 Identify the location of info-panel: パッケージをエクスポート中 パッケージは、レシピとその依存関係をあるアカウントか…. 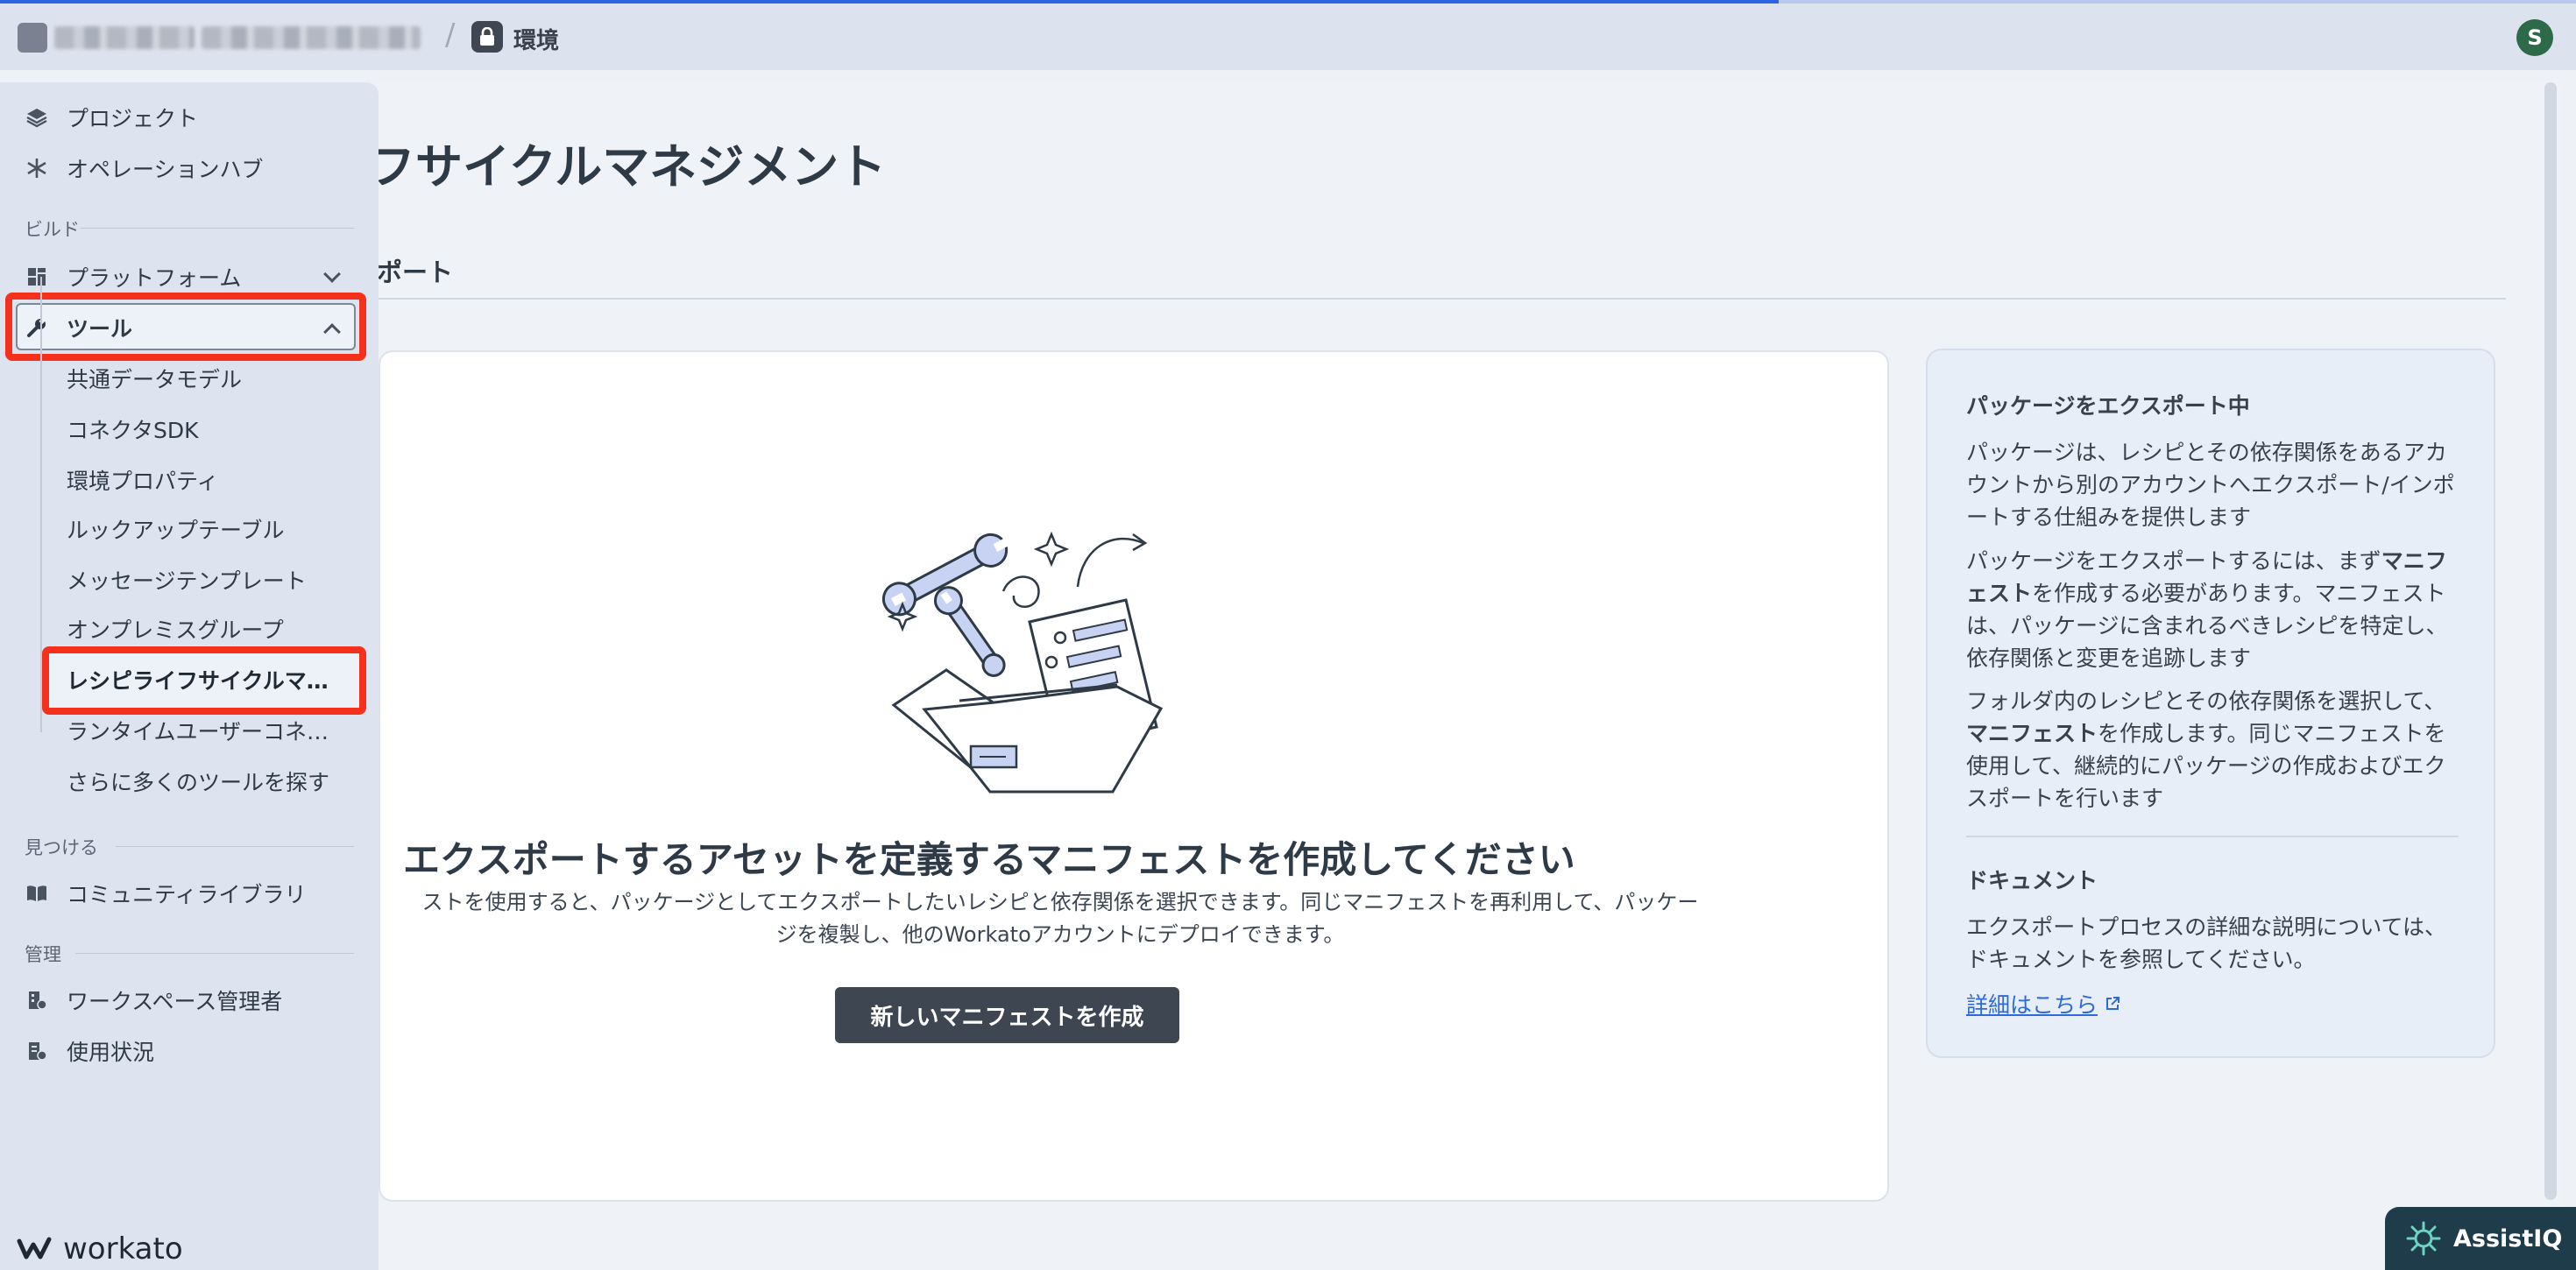
(2210, 703).